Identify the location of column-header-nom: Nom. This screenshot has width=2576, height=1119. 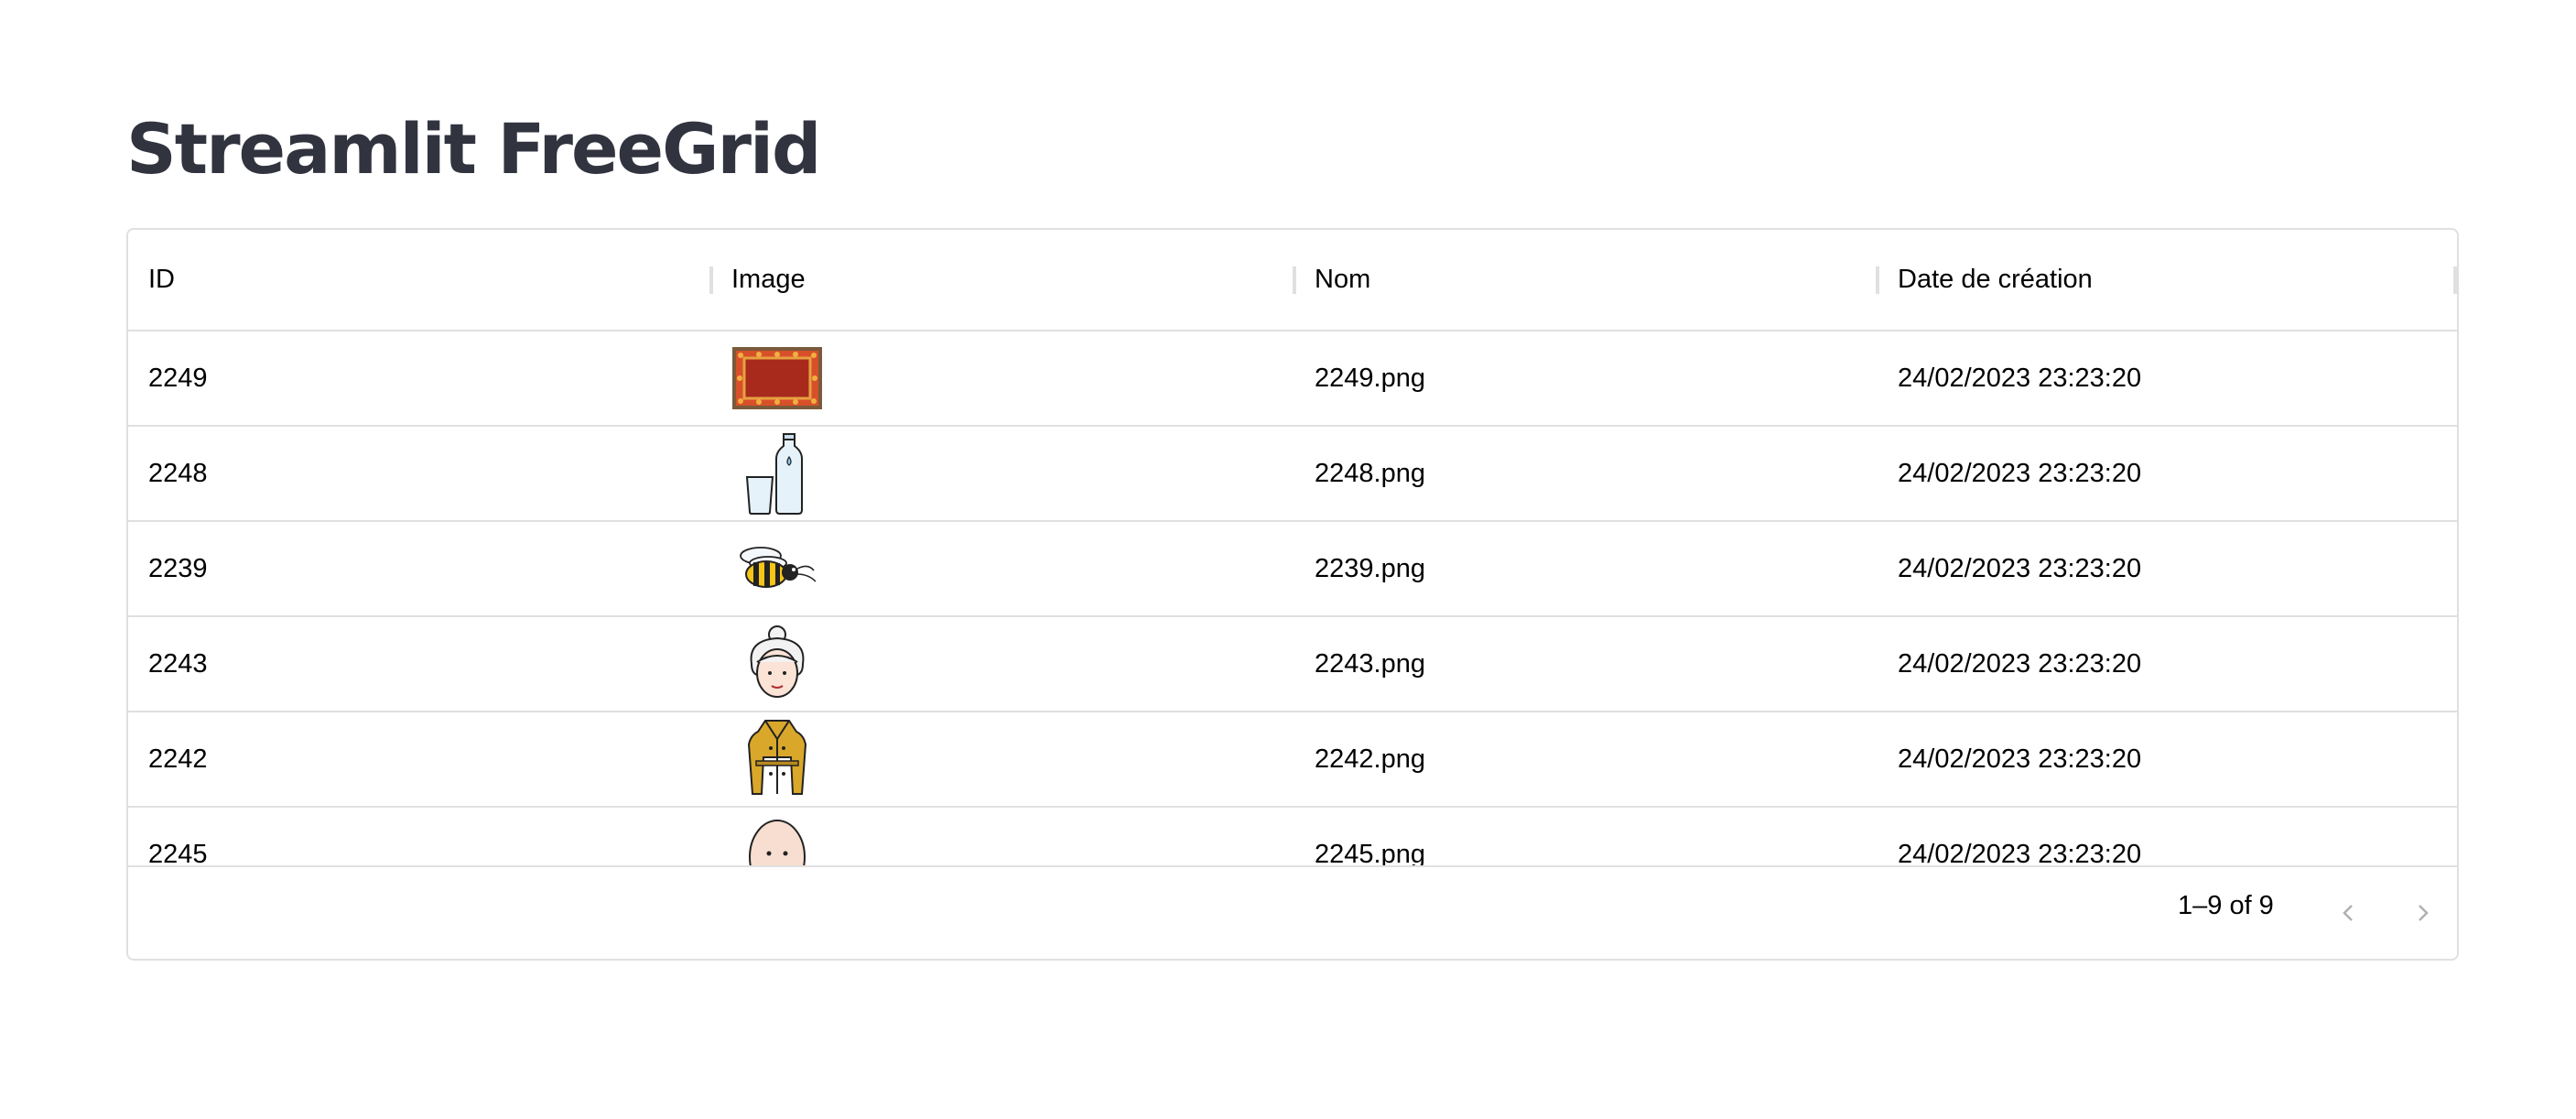
(1587, 280).